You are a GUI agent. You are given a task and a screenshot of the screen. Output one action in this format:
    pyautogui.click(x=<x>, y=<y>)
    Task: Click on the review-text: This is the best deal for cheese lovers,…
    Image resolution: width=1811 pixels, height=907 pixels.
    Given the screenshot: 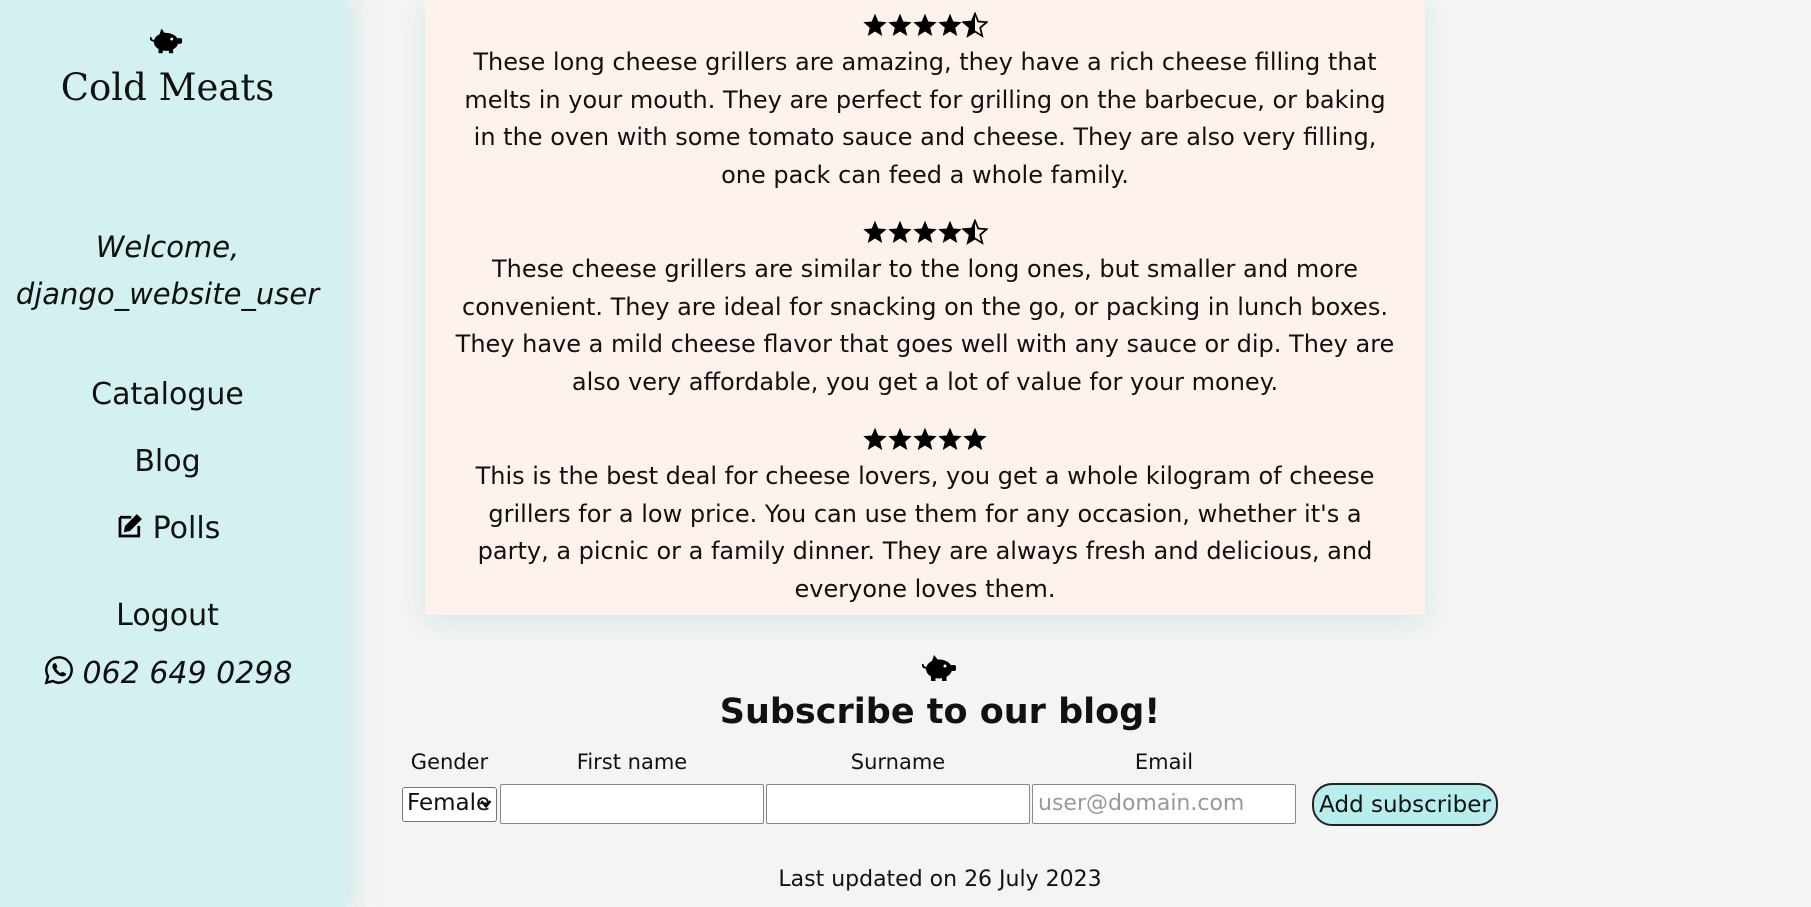 What is the action you would take?
    pyautogui.click(x=925, y=532)
    